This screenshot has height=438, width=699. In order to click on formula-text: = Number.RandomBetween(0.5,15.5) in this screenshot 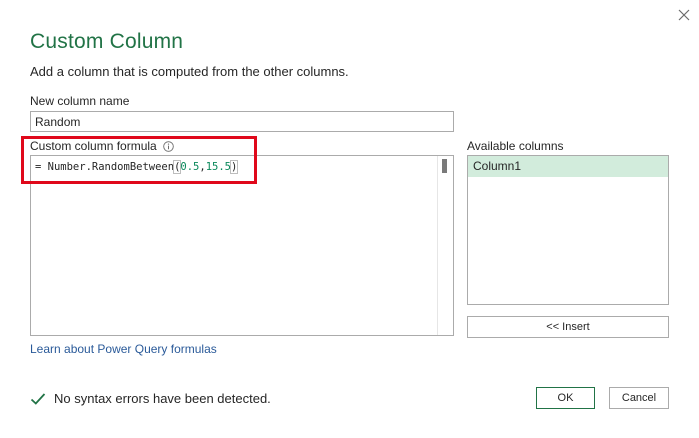, I will do `click(137, 167)`.